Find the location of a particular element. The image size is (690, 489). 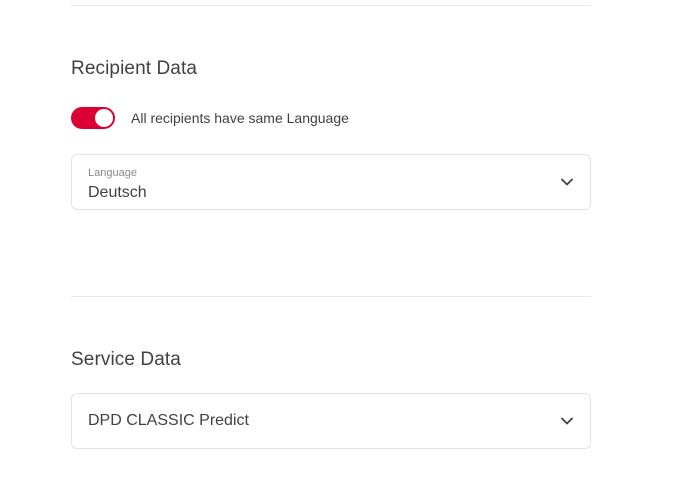

toggle-knob is located at coordinates (104, 118).